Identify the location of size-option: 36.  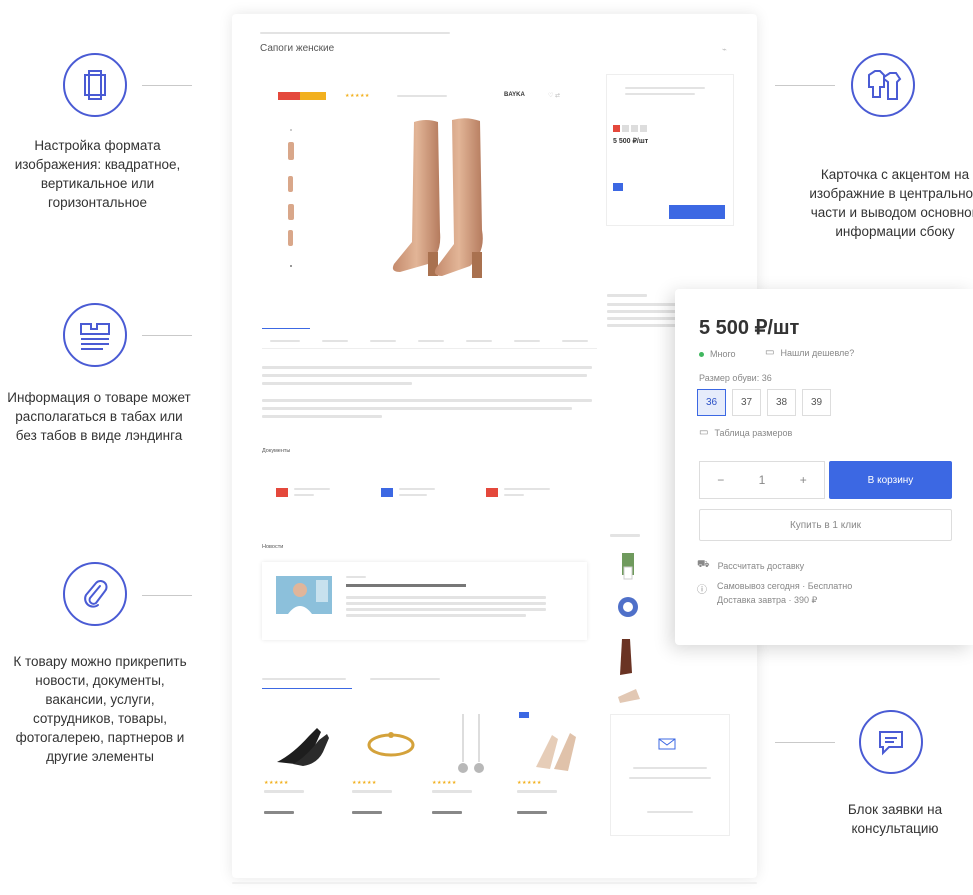
(711, 402).